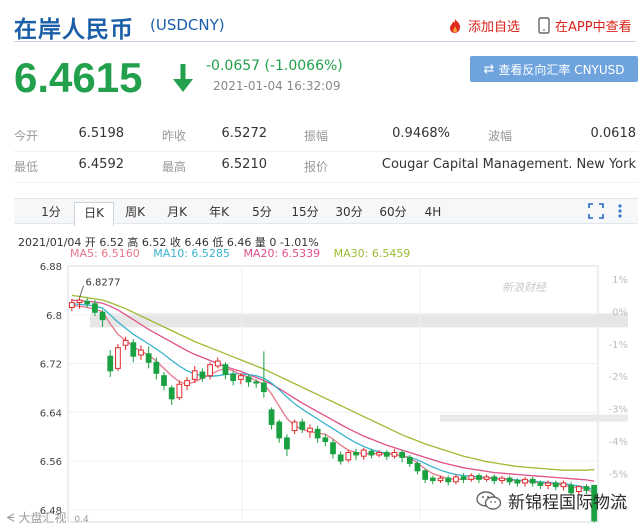 This screenshot has width=641, height=531. What do you see at coordinates (135, 213) in the screenshot?
I see `tab-weekly-k: 周K` at bounding box center [135, 213].